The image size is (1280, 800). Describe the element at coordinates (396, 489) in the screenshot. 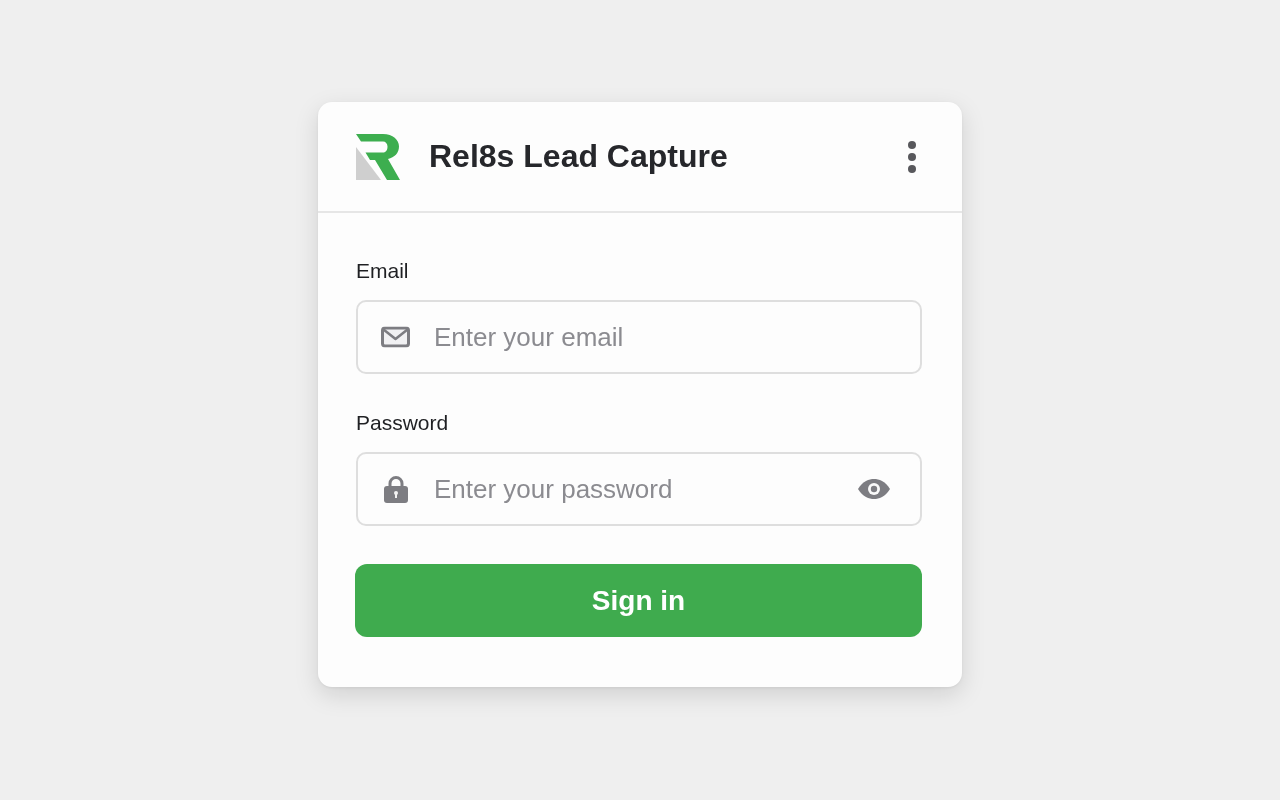

I see `lock-icon` at that location.